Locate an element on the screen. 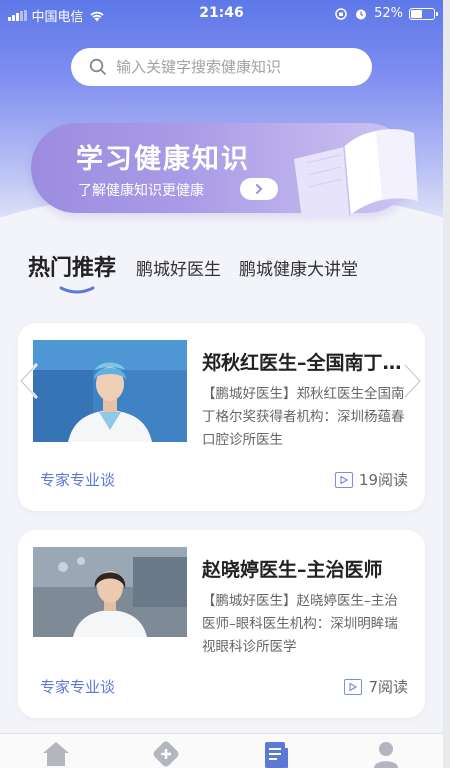 The height and width of the screenshot is (768, 450). home-icon is located at coordinates (56, 754).